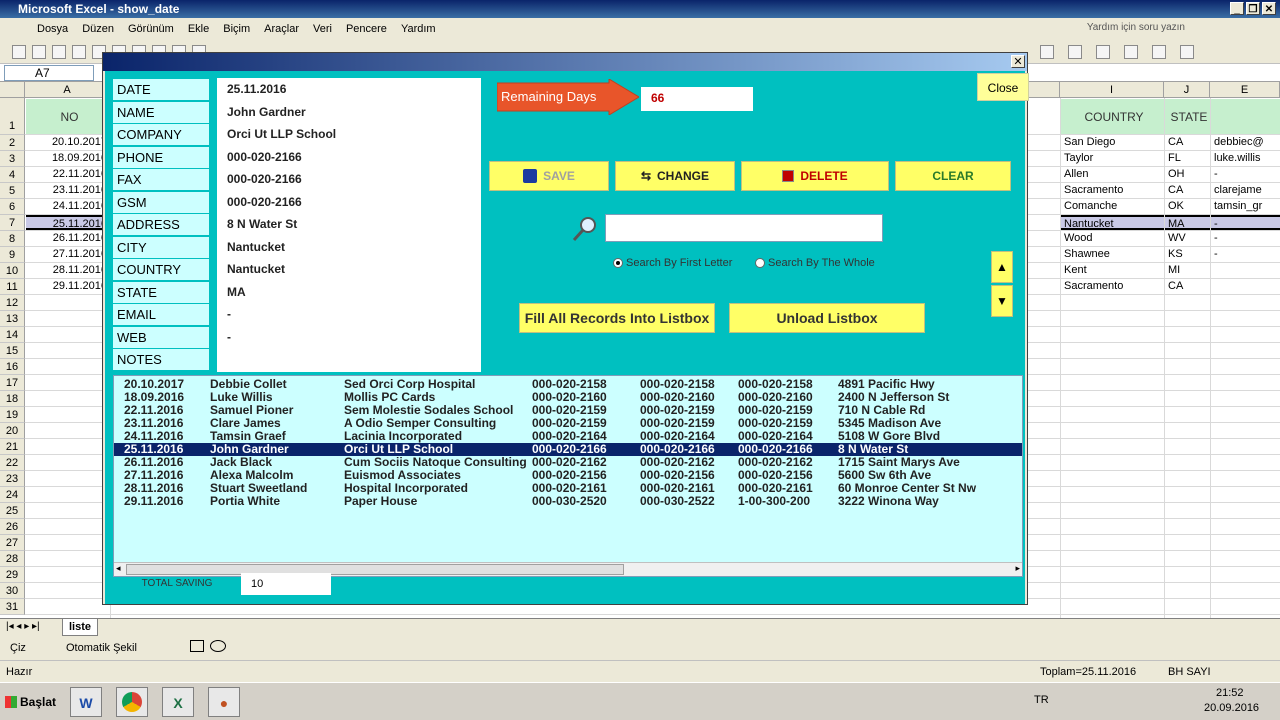  I want to click on row-header: 25, so click(12, 511).